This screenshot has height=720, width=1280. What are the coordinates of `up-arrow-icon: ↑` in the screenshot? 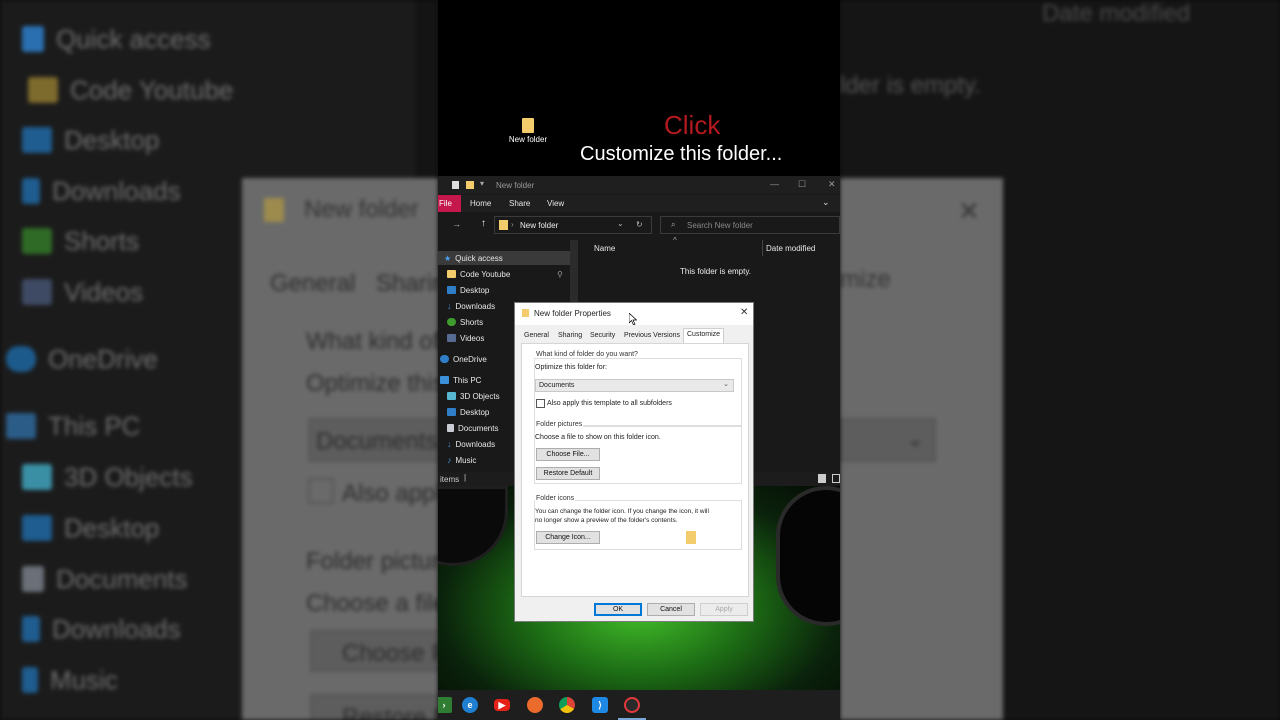 It's located at (483, 223).